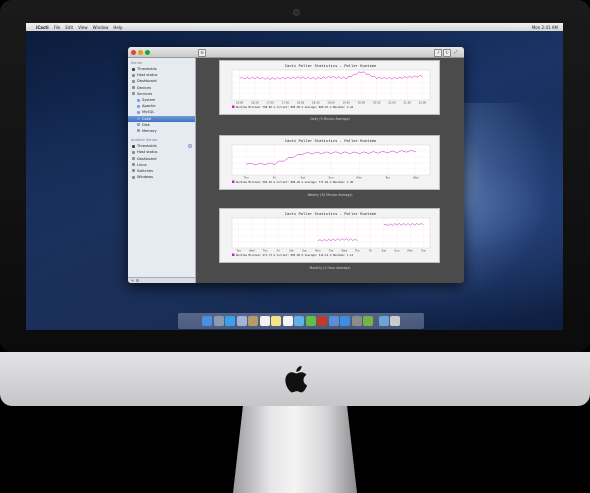 Image resolution: width=590 pixels, height=493 pixels. Describe the element at coordinates (145, 170) in the screenshot. I see `sidebar-item-label: Switches` at that location.